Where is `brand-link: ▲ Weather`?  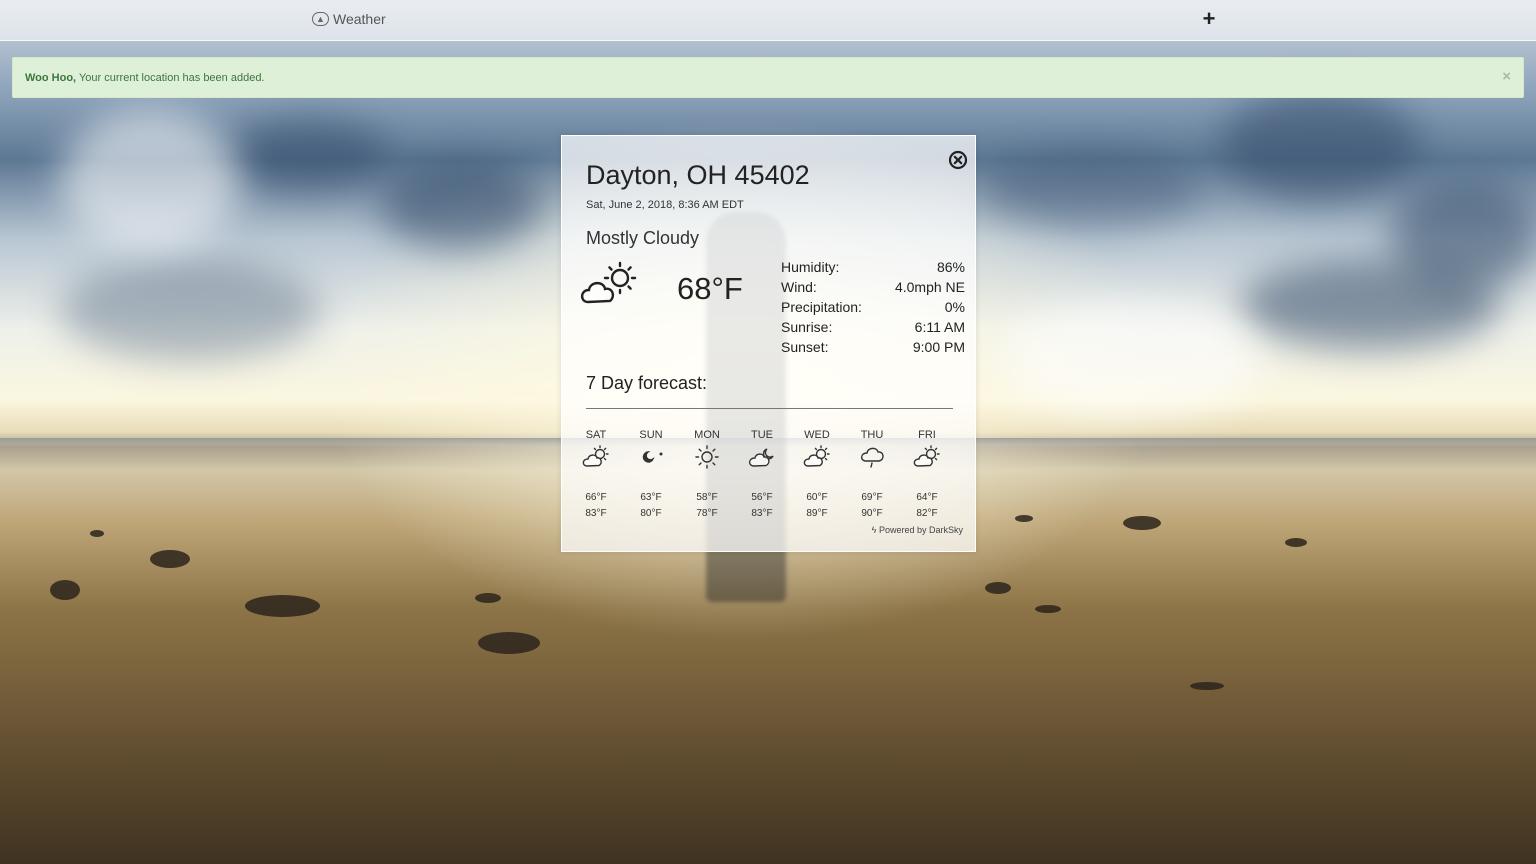 brand-link: ▲ Weather is located at coordinates (349, 19).